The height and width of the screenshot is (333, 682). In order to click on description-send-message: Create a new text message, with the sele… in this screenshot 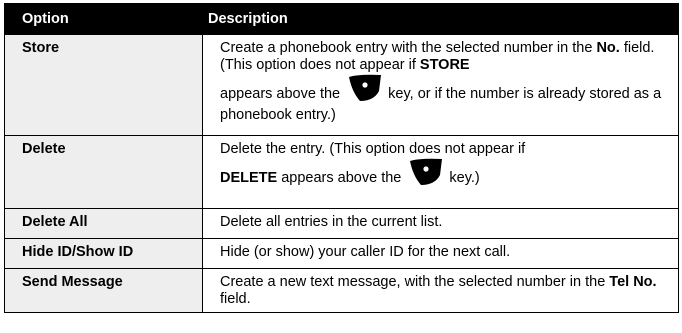, I will do `click(440, 290)`.